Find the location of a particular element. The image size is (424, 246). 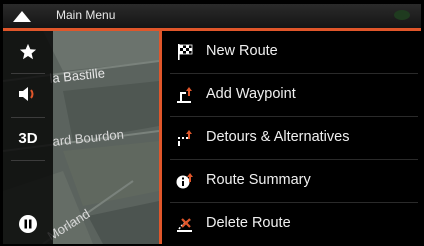

menu-item-label: Delete Route is located at coordinates (248, 223).